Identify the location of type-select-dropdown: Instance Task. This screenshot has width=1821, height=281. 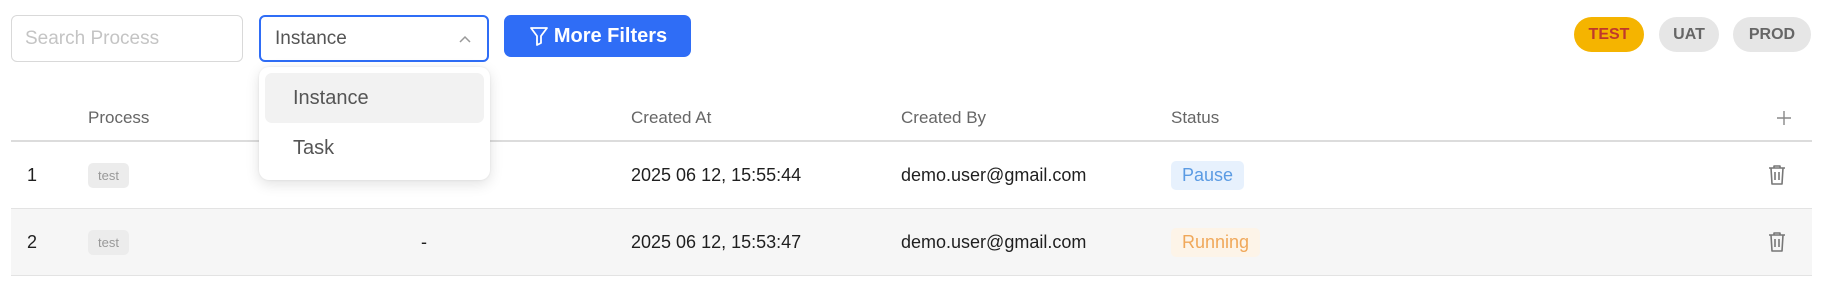
(374, 123).